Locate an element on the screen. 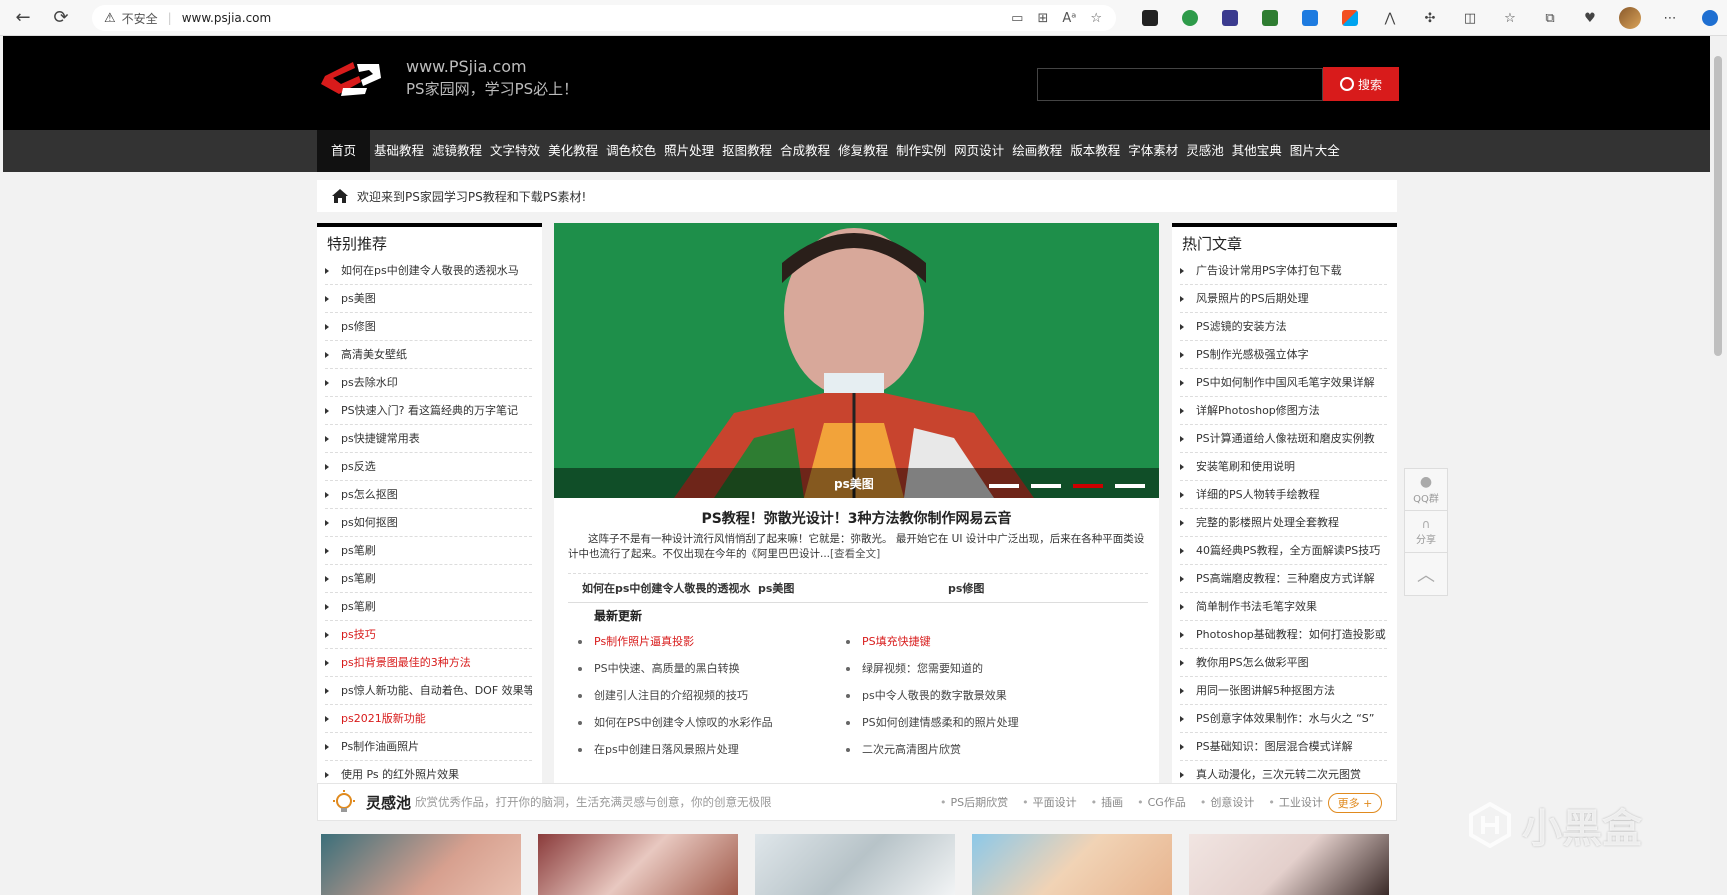 This screenshot has height=895, width=1727. latest-item: Ps制作照片逼真投影 is located at coordinates (712, 641).